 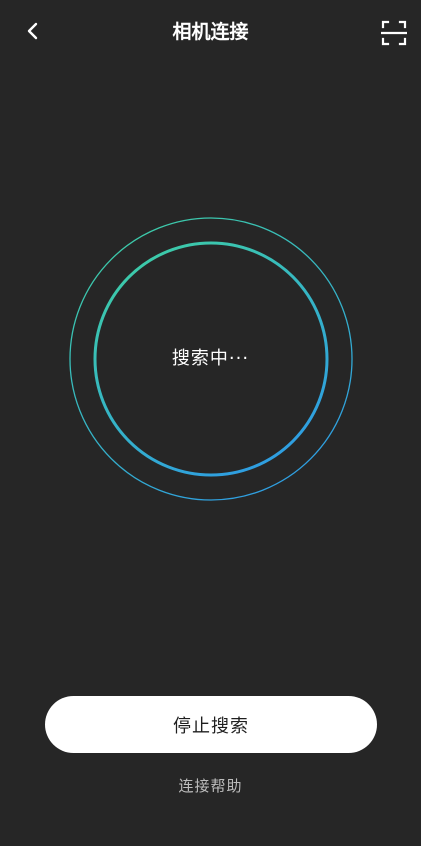 I want to click on search-status-text: 搜索中···, so click(x=210, y=358).